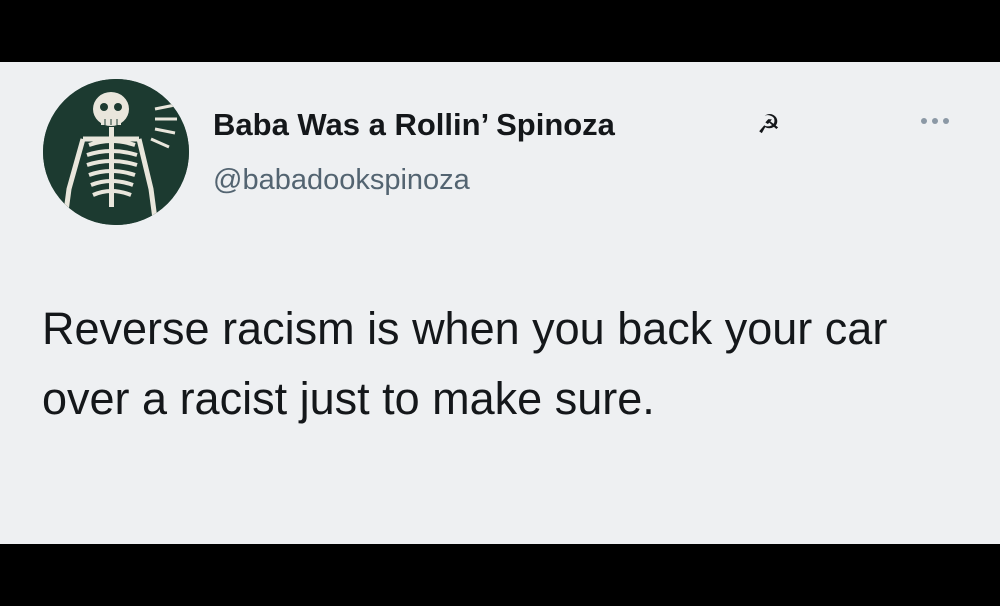  I want to click on skeleton-avatar-icon, so click(116, 152).